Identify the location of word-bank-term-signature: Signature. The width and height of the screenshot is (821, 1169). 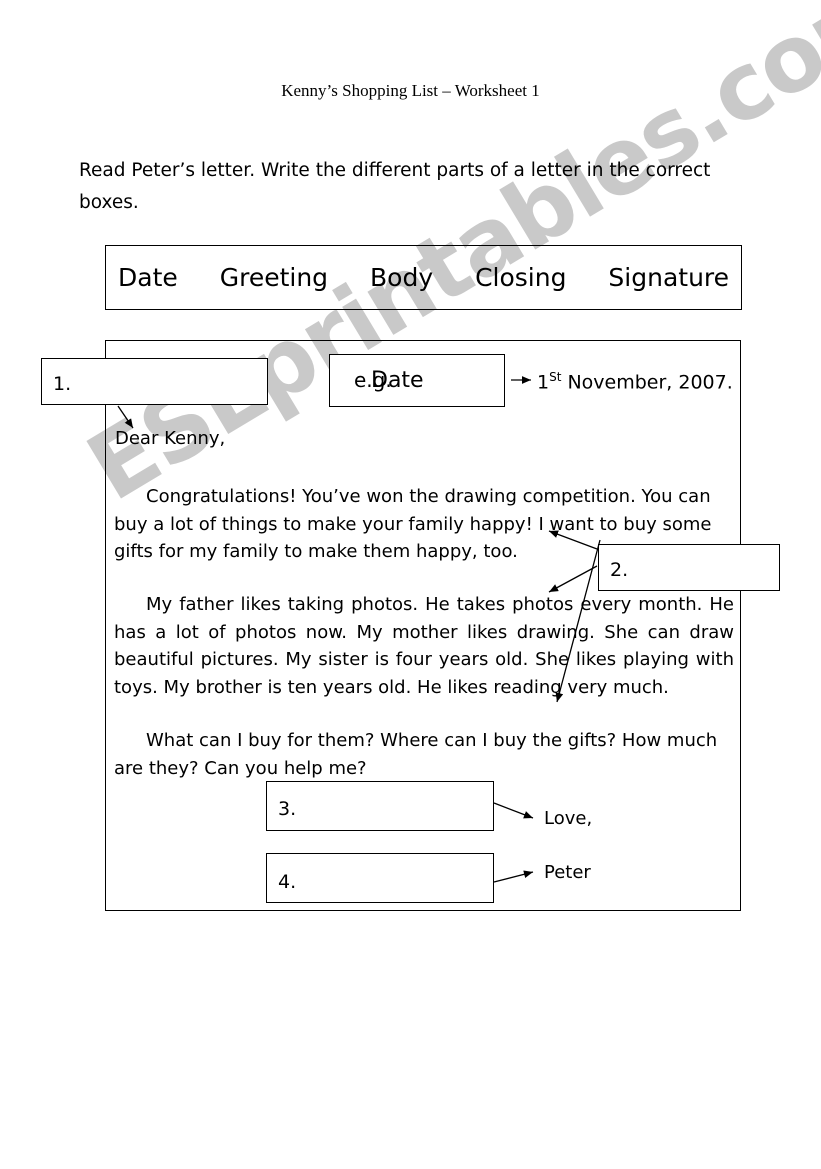
(669, 277).